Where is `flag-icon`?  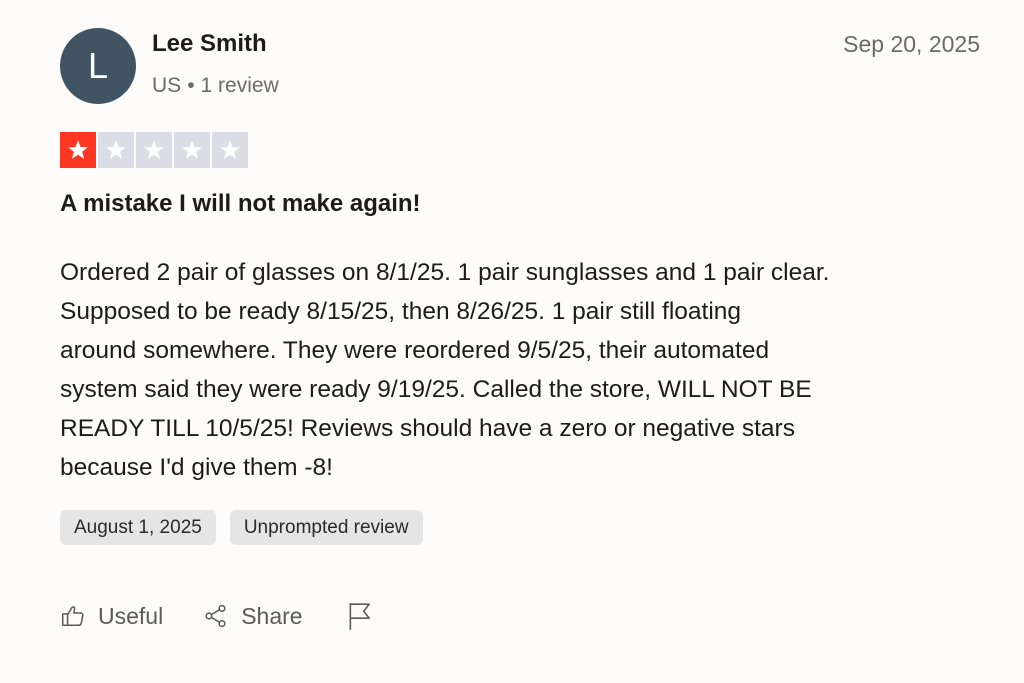 flag-icon is located at coordinates (360, 616).